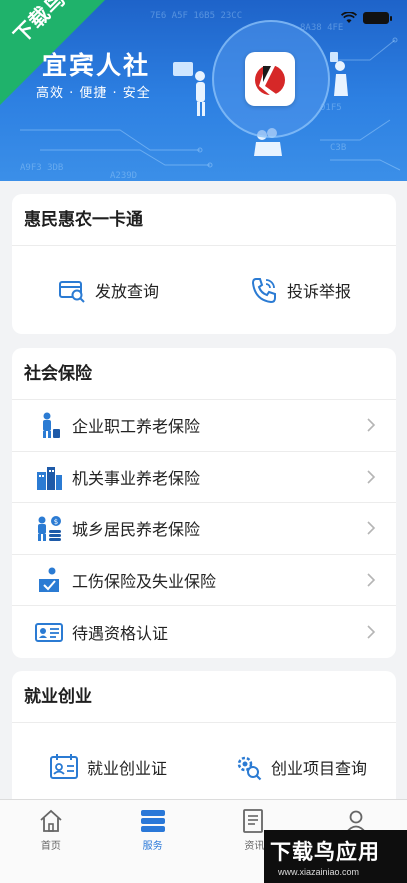 The width and height of the screenshot is (407, 883). I want to click on list-item-label: 机关事业养老保险, so click(136, 478).